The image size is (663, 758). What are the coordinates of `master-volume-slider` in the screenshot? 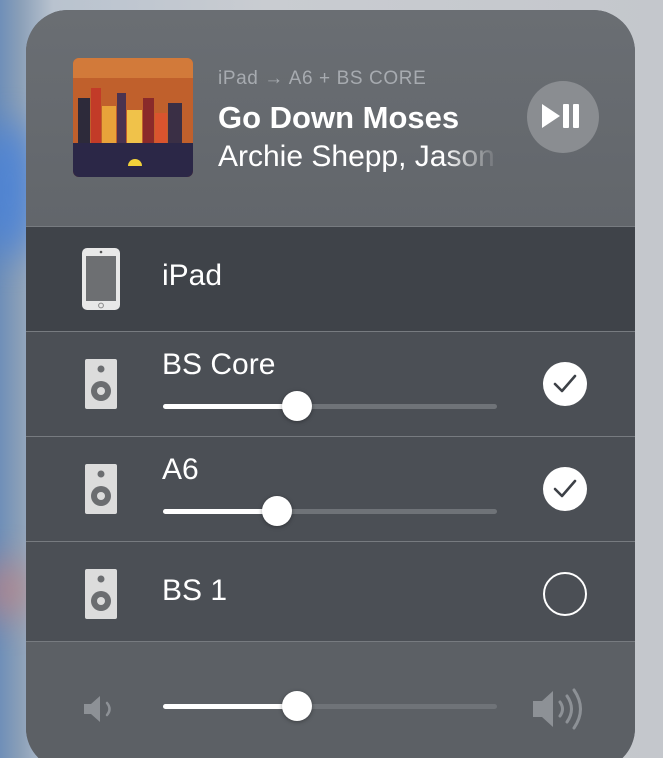 It's located at (330, 706).